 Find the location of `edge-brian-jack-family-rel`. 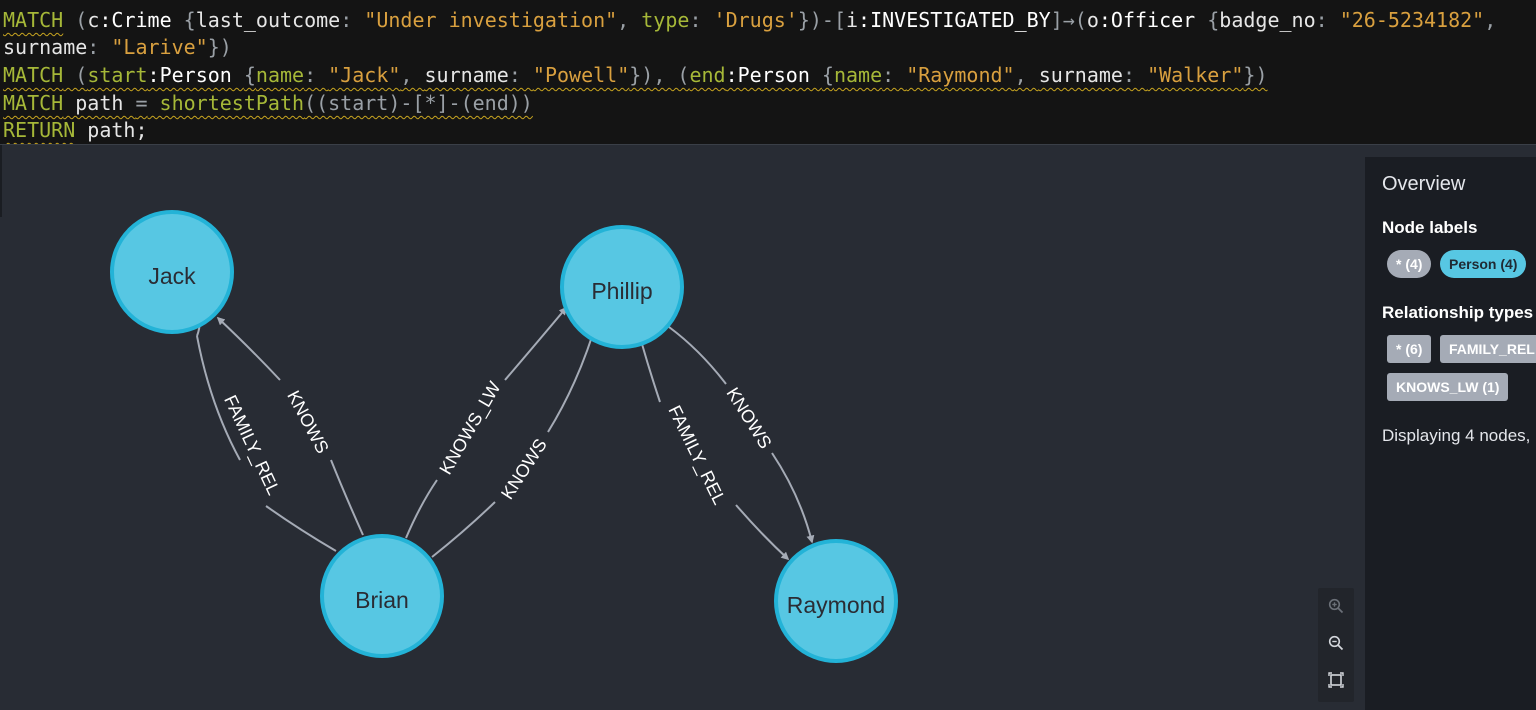

edge-brian-jack-family-rel is located at coordinates (301, 528).